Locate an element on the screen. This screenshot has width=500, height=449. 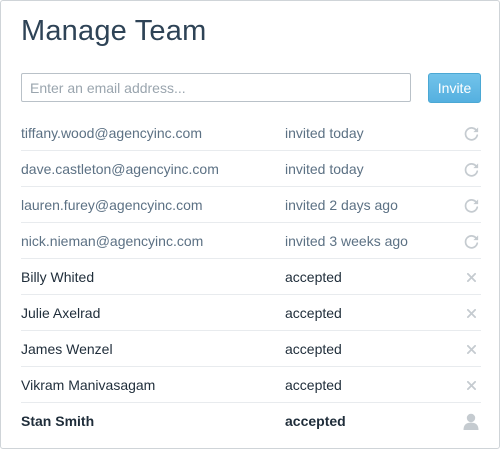
member-name: tiffany.wood@agencyinc.com is located at coordinates (112, 133).